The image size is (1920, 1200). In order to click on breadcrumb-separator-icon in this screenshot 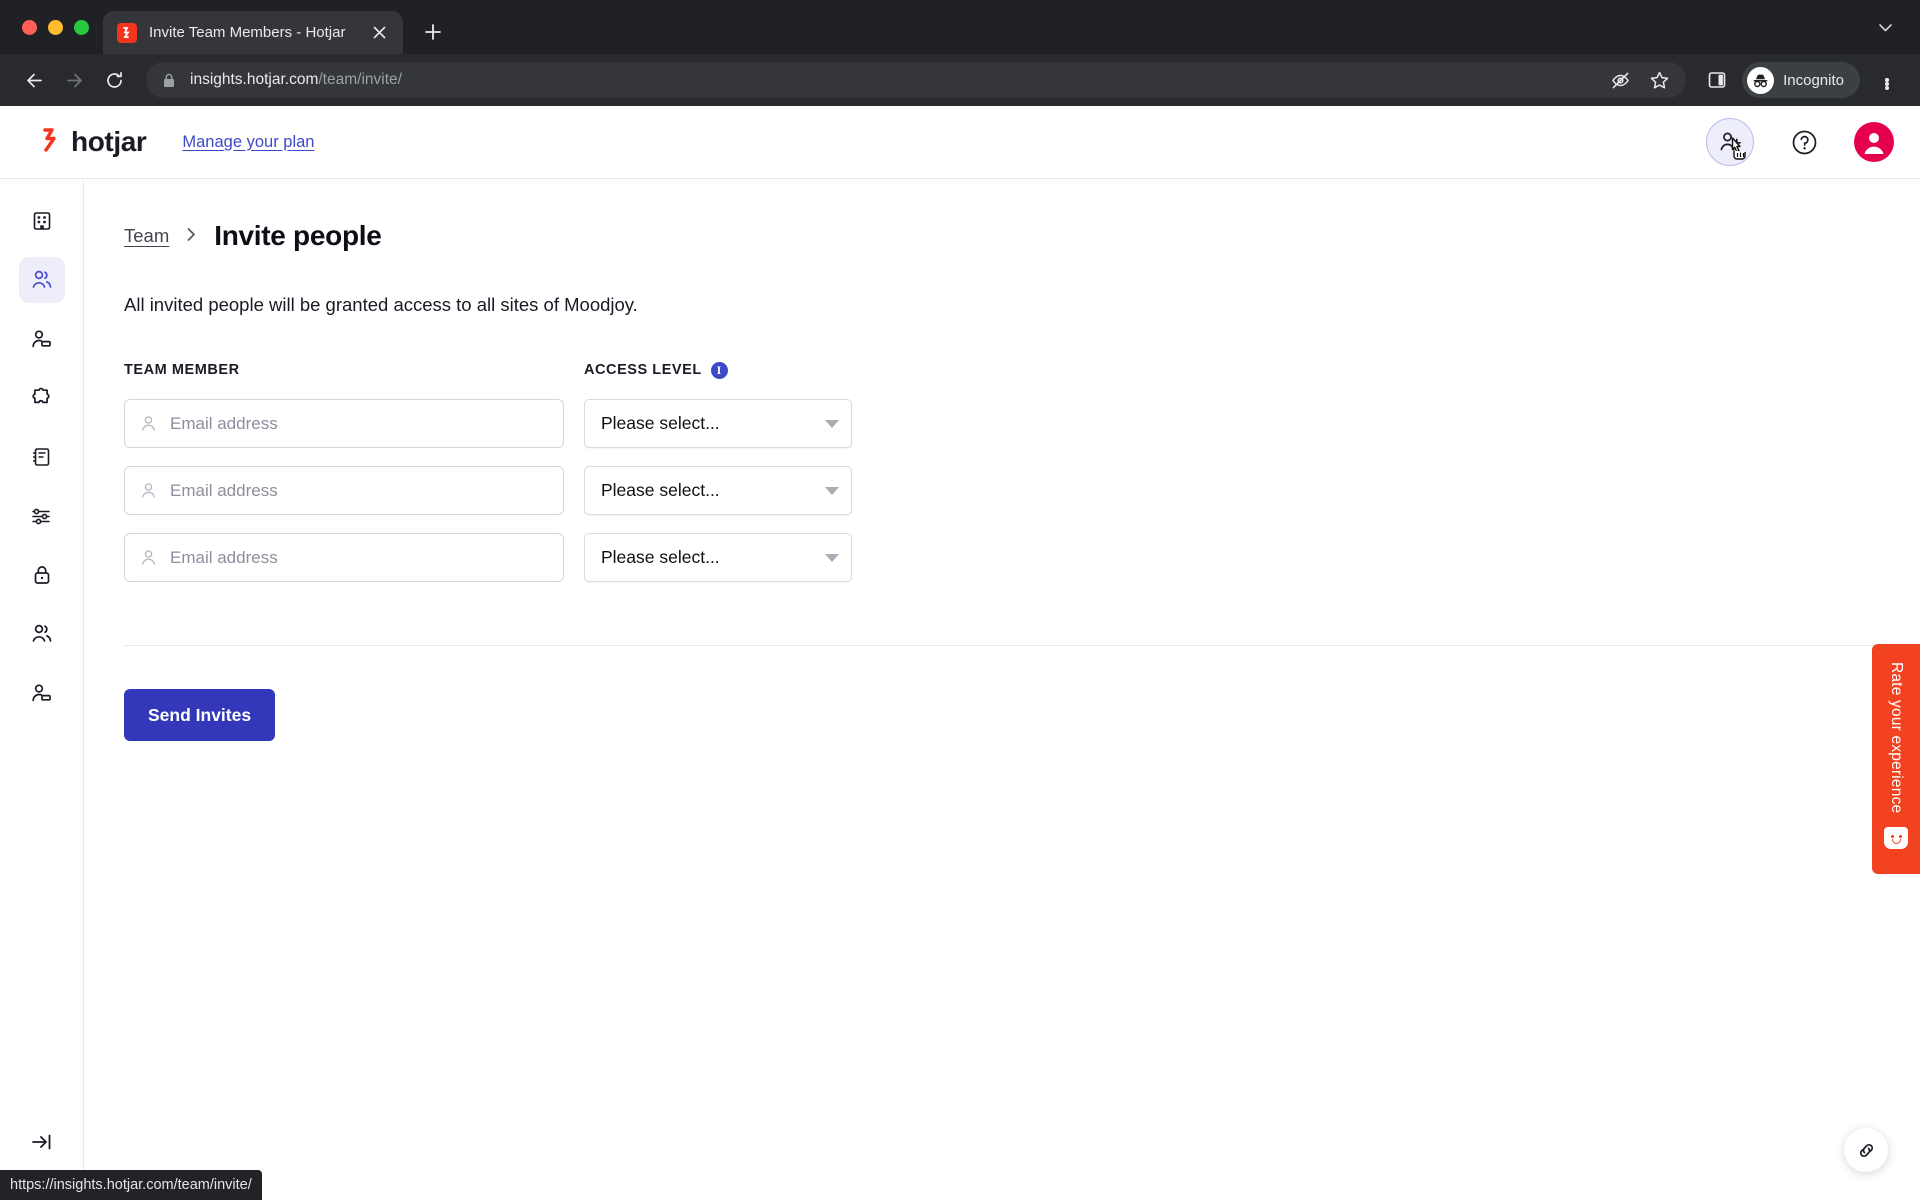, I will do `click(191, 236)`.